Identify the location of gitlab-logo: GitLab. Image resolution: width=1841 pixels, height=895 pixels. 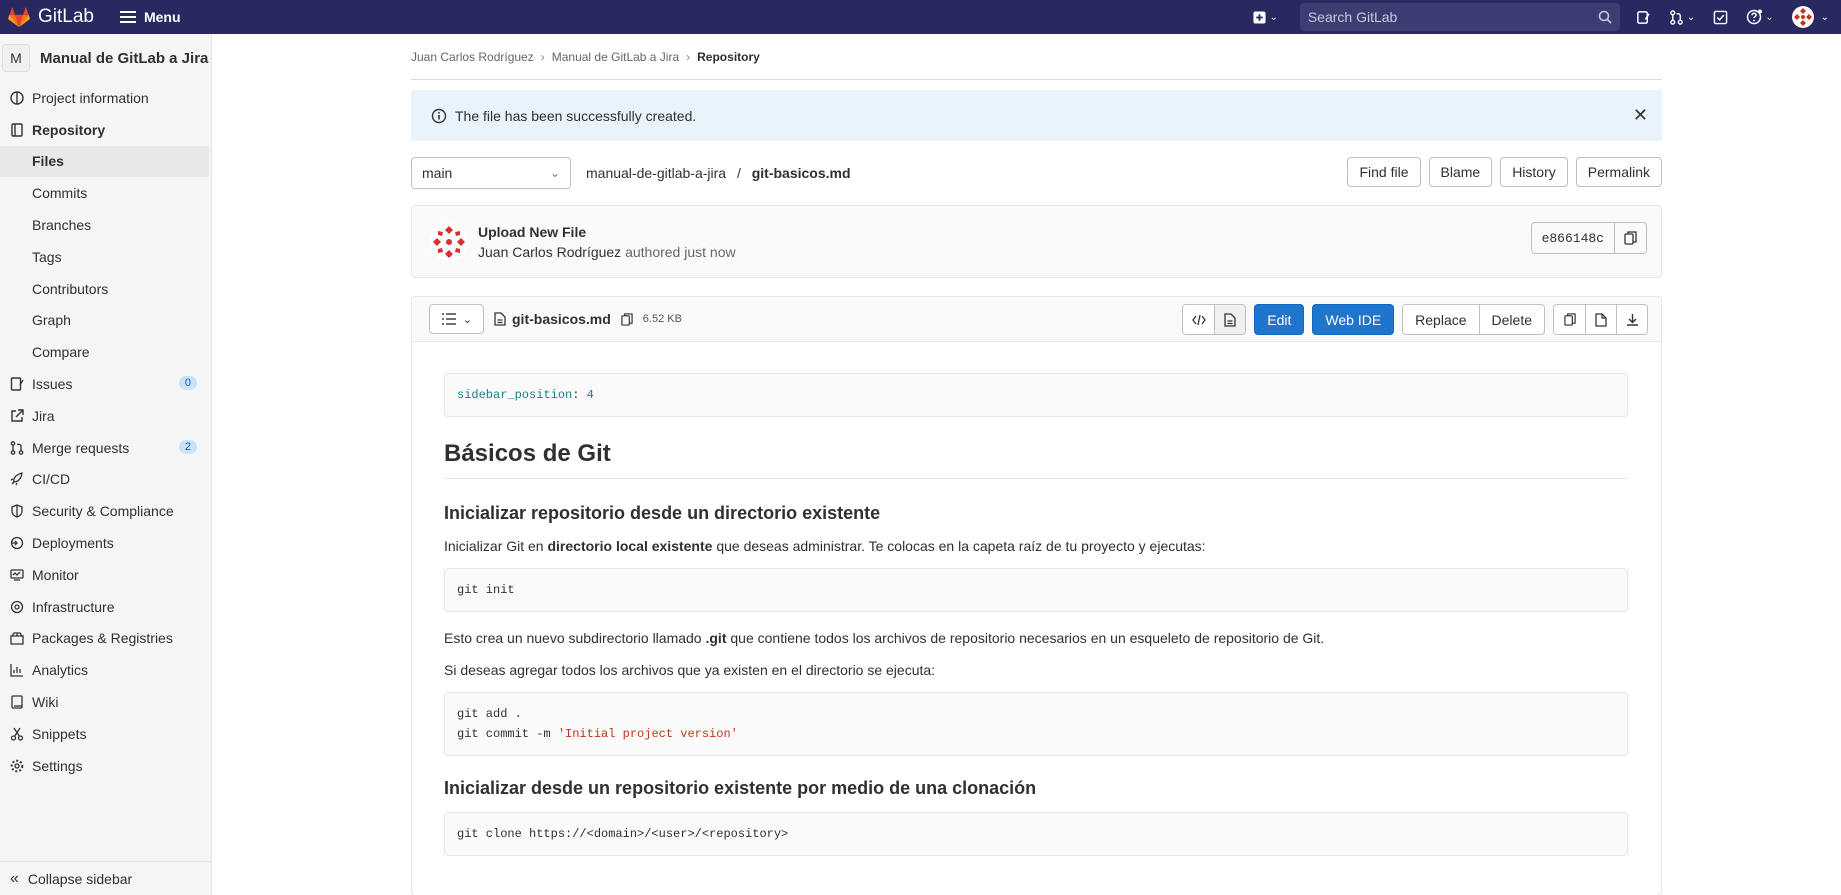
(51, 17).